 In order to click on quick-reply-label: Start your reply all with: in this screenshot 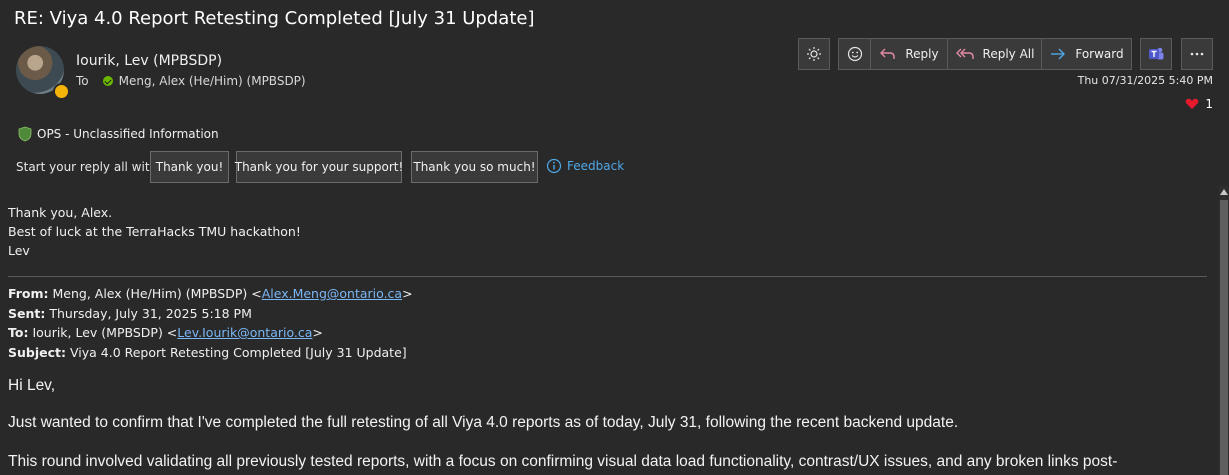, I will do `click(89, 167)`.